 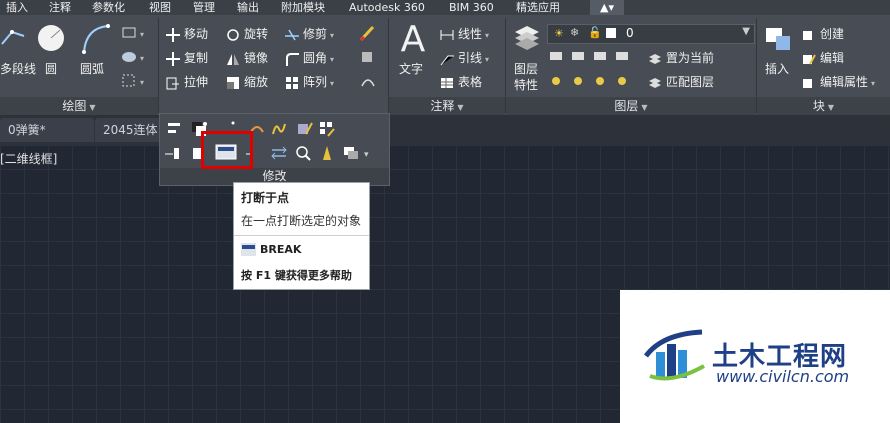 I want to click on leader-button: 引线 ▾, so click(x=464, y=58).